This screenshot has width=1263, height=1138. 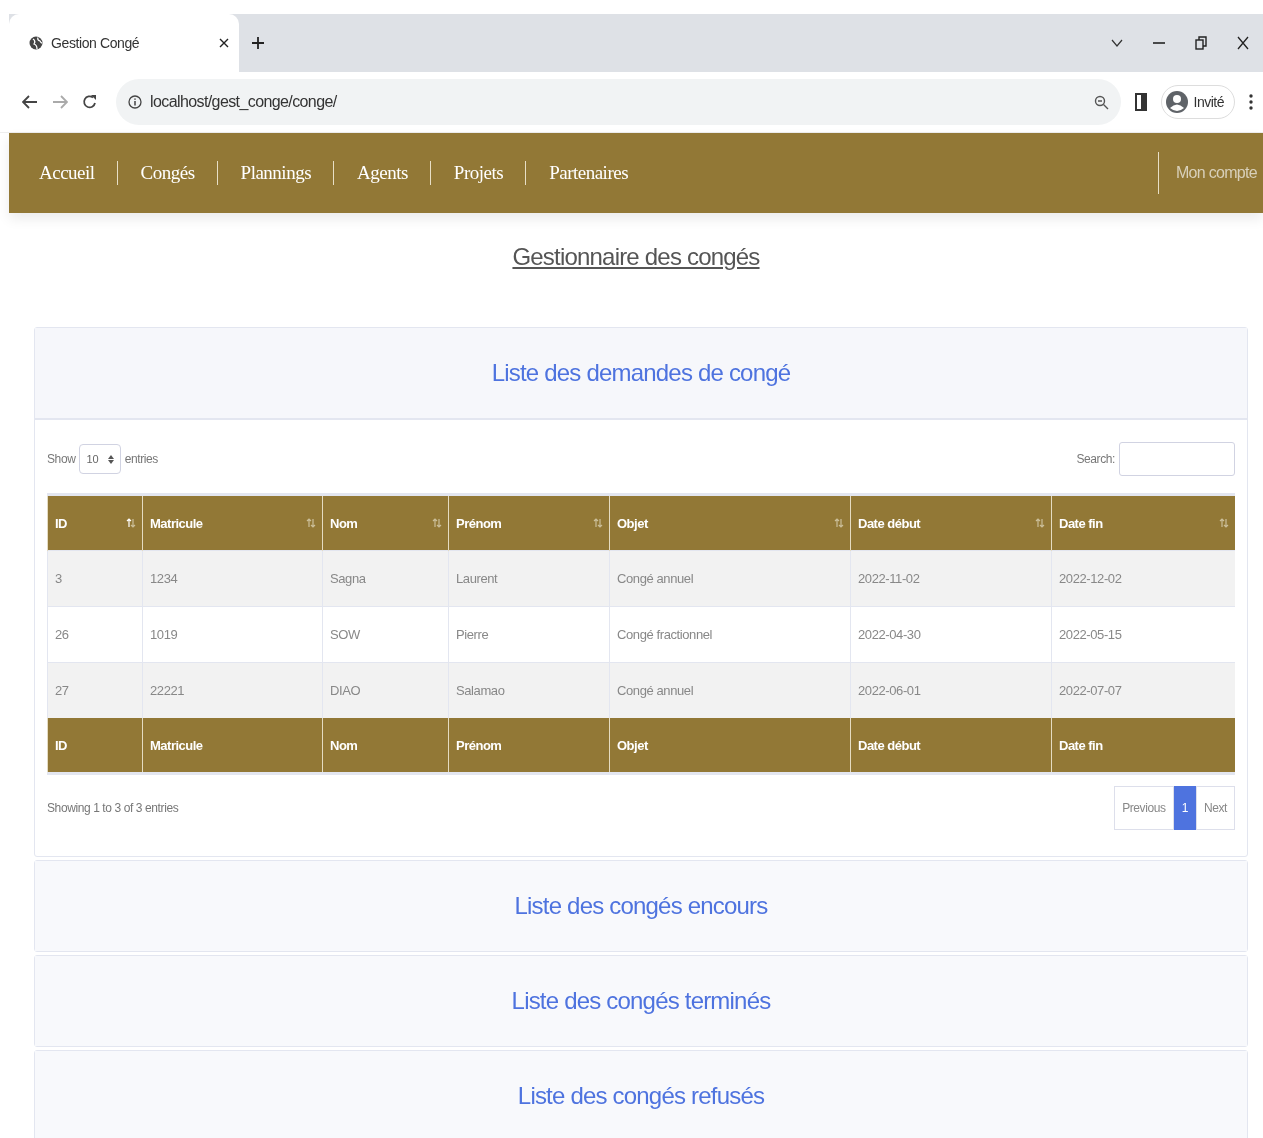 What do you see at coordinates (30, 102) in the screenshot?
I see `back-icon` at bounding box center [30, 102].